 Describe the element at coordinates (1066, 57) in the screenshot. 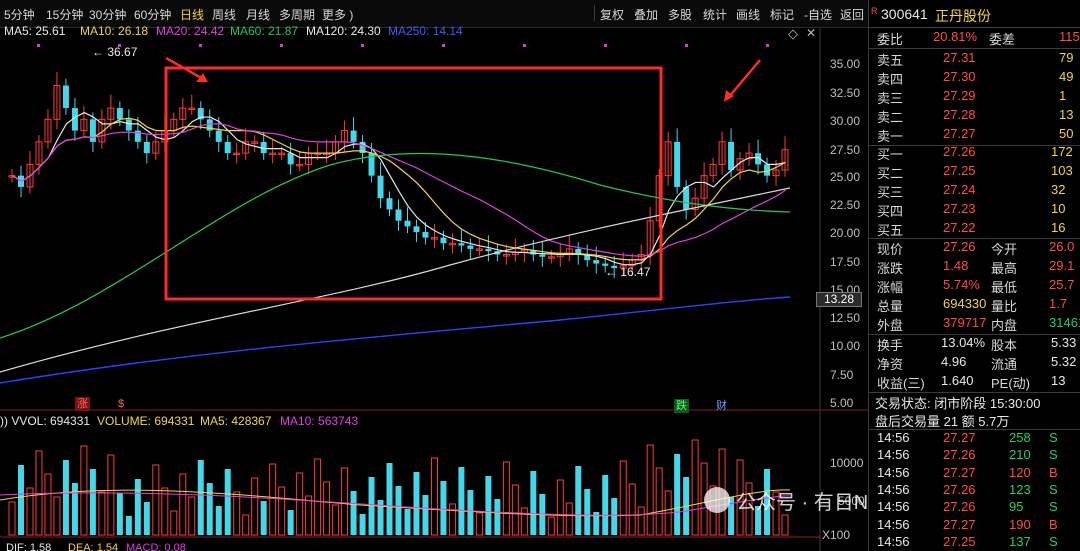

I see `sell-order-volume: 79` at that location.